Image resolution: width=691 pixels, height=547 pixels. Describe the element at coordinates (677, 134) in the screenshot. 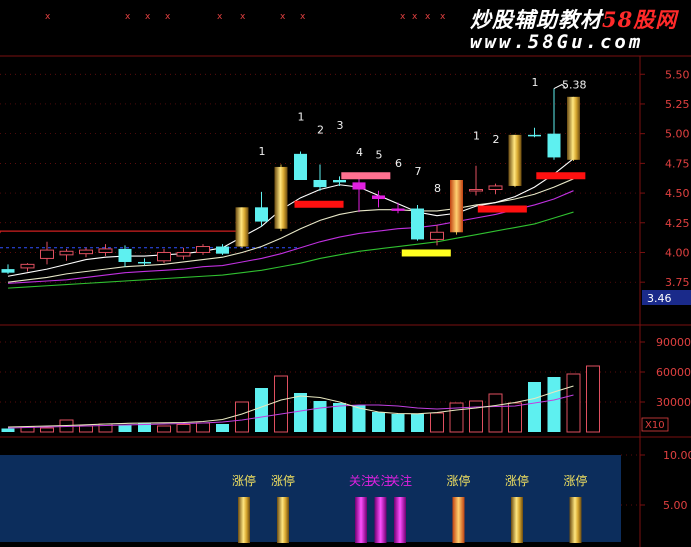

I see `price-tick-label: 5.00` at that location.